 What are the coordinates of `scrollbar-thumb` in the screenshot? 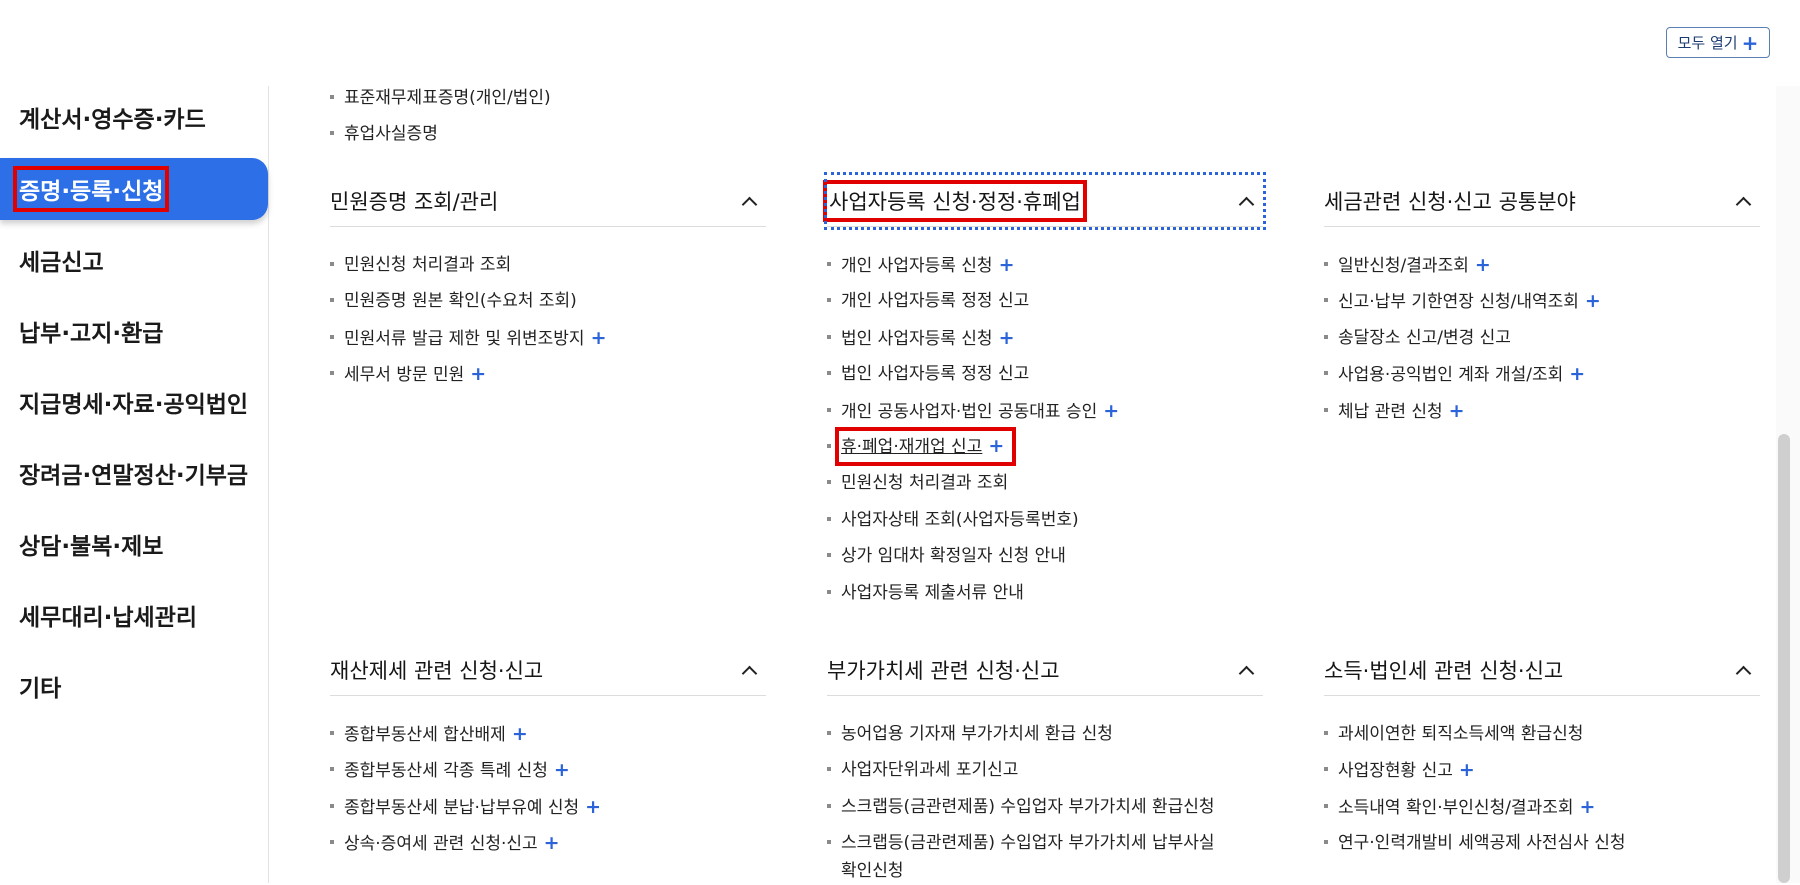 It's located at (1784, 658).